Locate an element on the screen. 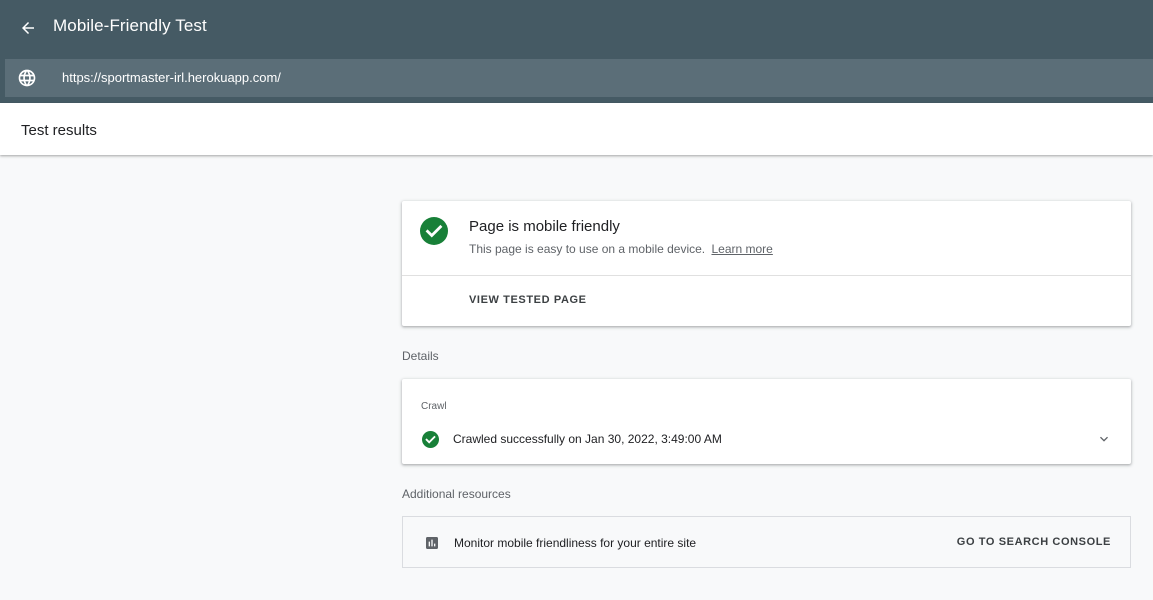 The width and height of the screenshot is (1153, 600). bar-chart-icon is located at coordinates (432, 543).